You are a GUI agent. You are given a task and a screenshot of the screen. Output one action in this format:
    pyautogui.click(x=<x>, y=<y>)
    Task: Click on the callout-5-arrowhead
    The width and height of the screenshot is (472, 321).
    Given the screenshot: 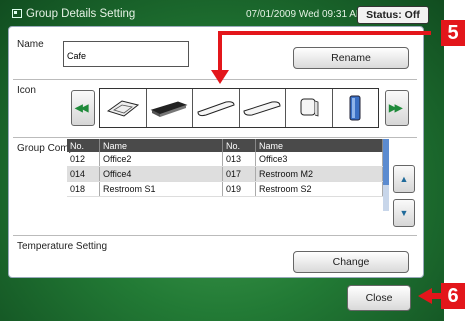 What is the action you would take?
    pyautogui.click(x=220, y=77)
    